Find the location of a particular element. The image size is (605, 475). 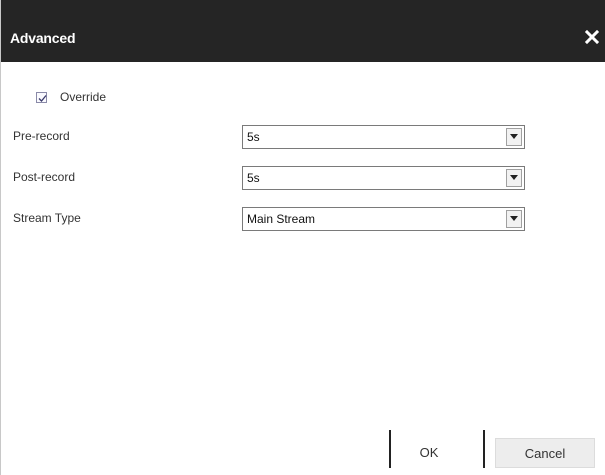

checkmark-icon is located at coordinates (42, 98).